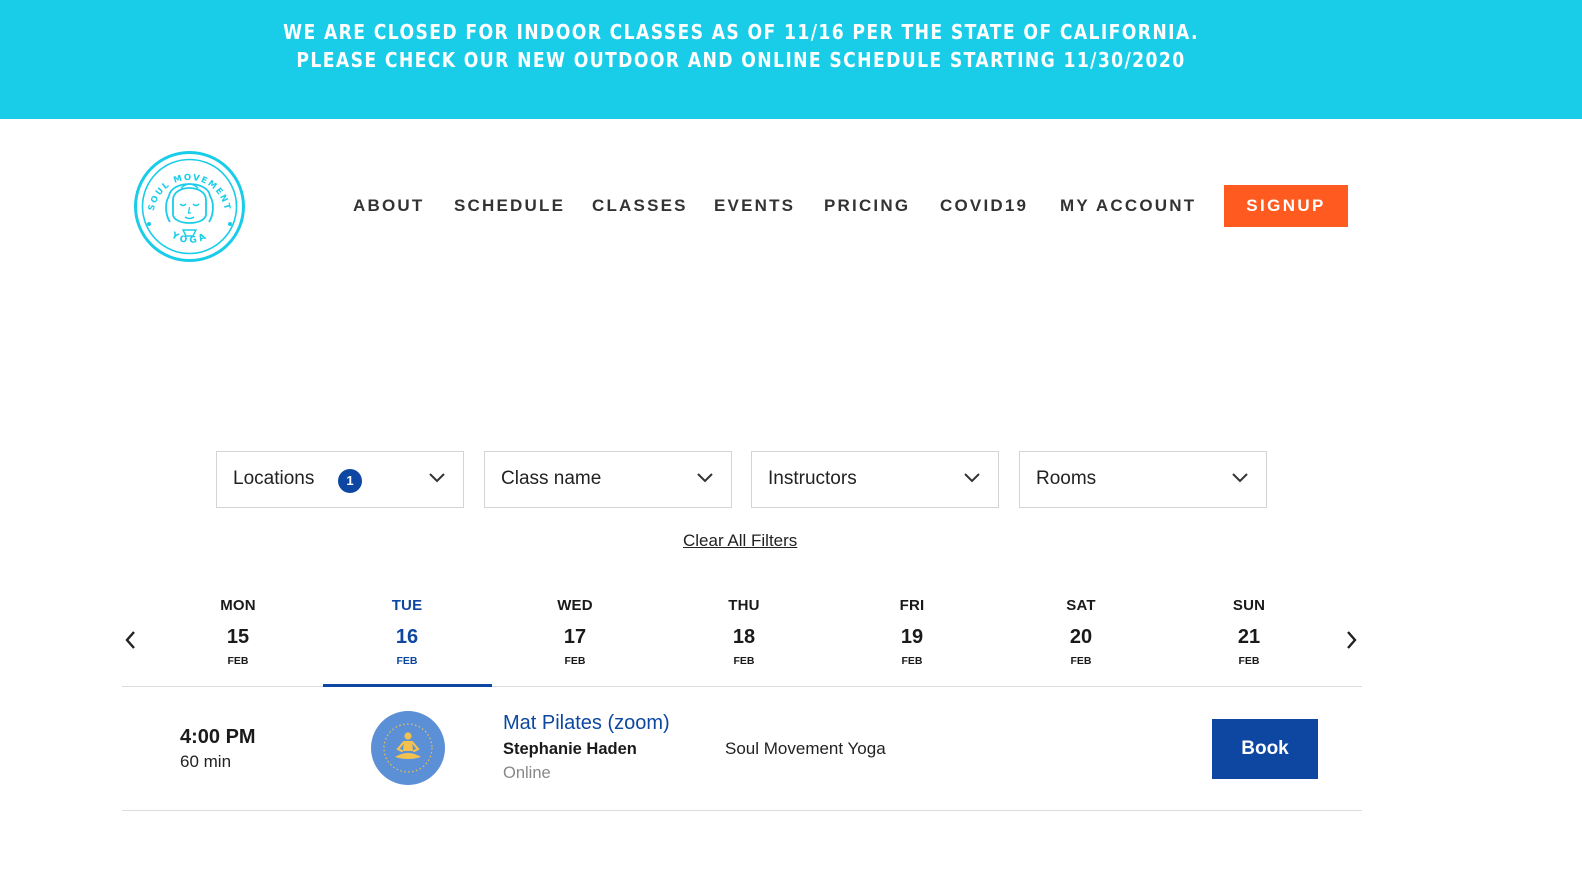 This screenshot has width=1582, height=884. I want to click on day-wed: WED 17 FEB, so click(575, 632).